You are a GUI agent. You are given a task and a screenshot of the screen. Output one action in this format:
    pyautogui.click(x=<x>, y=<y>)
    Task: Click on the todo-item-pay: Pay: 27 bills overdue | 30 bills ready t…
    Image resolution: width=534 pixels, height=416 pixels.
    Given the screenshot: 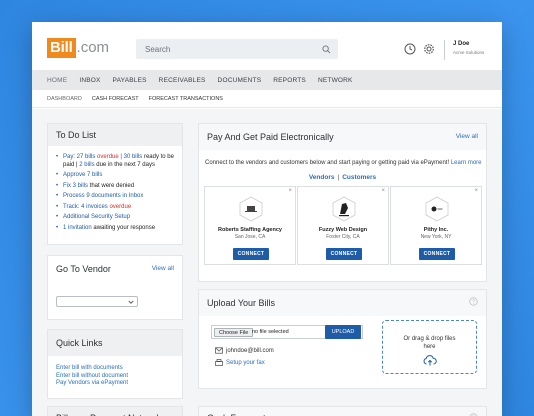 What is the action you would take?
    pyautogui.click(x=120, y=161)
    